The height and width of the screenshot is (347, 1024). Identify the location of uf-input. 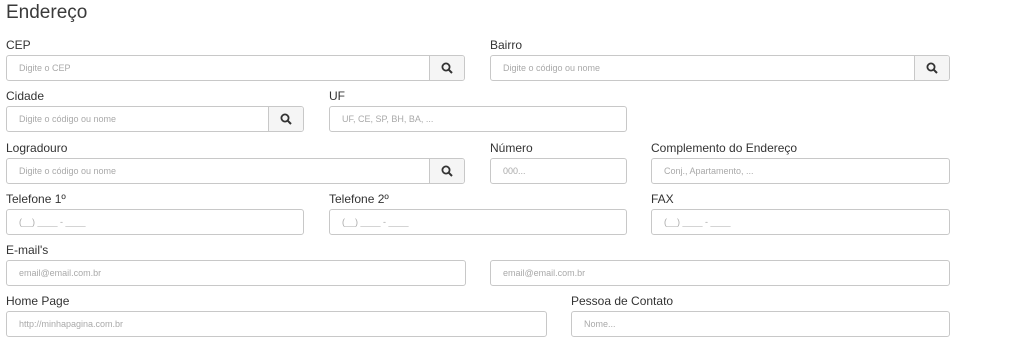
(478, 119).